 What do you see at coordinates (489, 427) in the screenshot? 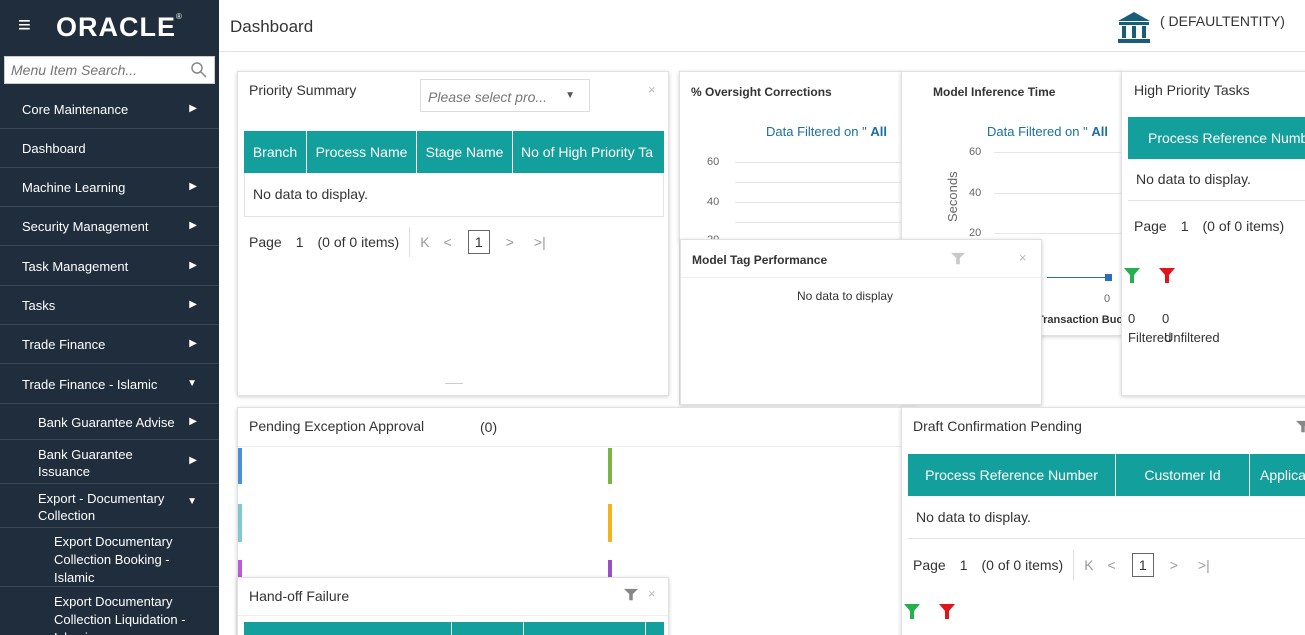
I see `pending-count: (0)` at bounding box center [489, 427].